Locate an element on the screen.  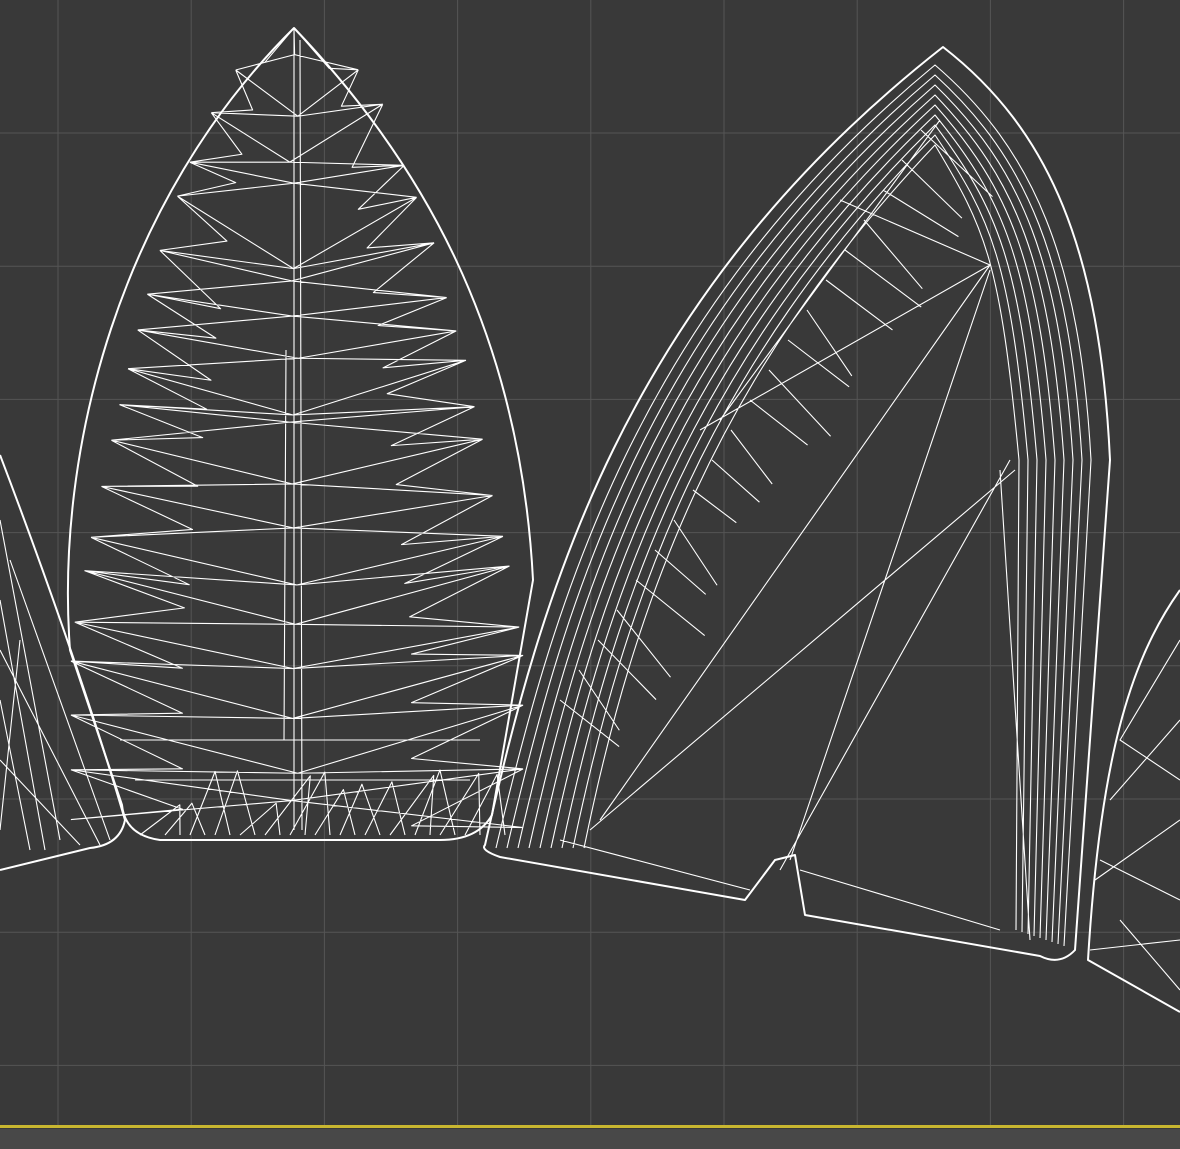
status-bar is located at coordinates (590, 1139).